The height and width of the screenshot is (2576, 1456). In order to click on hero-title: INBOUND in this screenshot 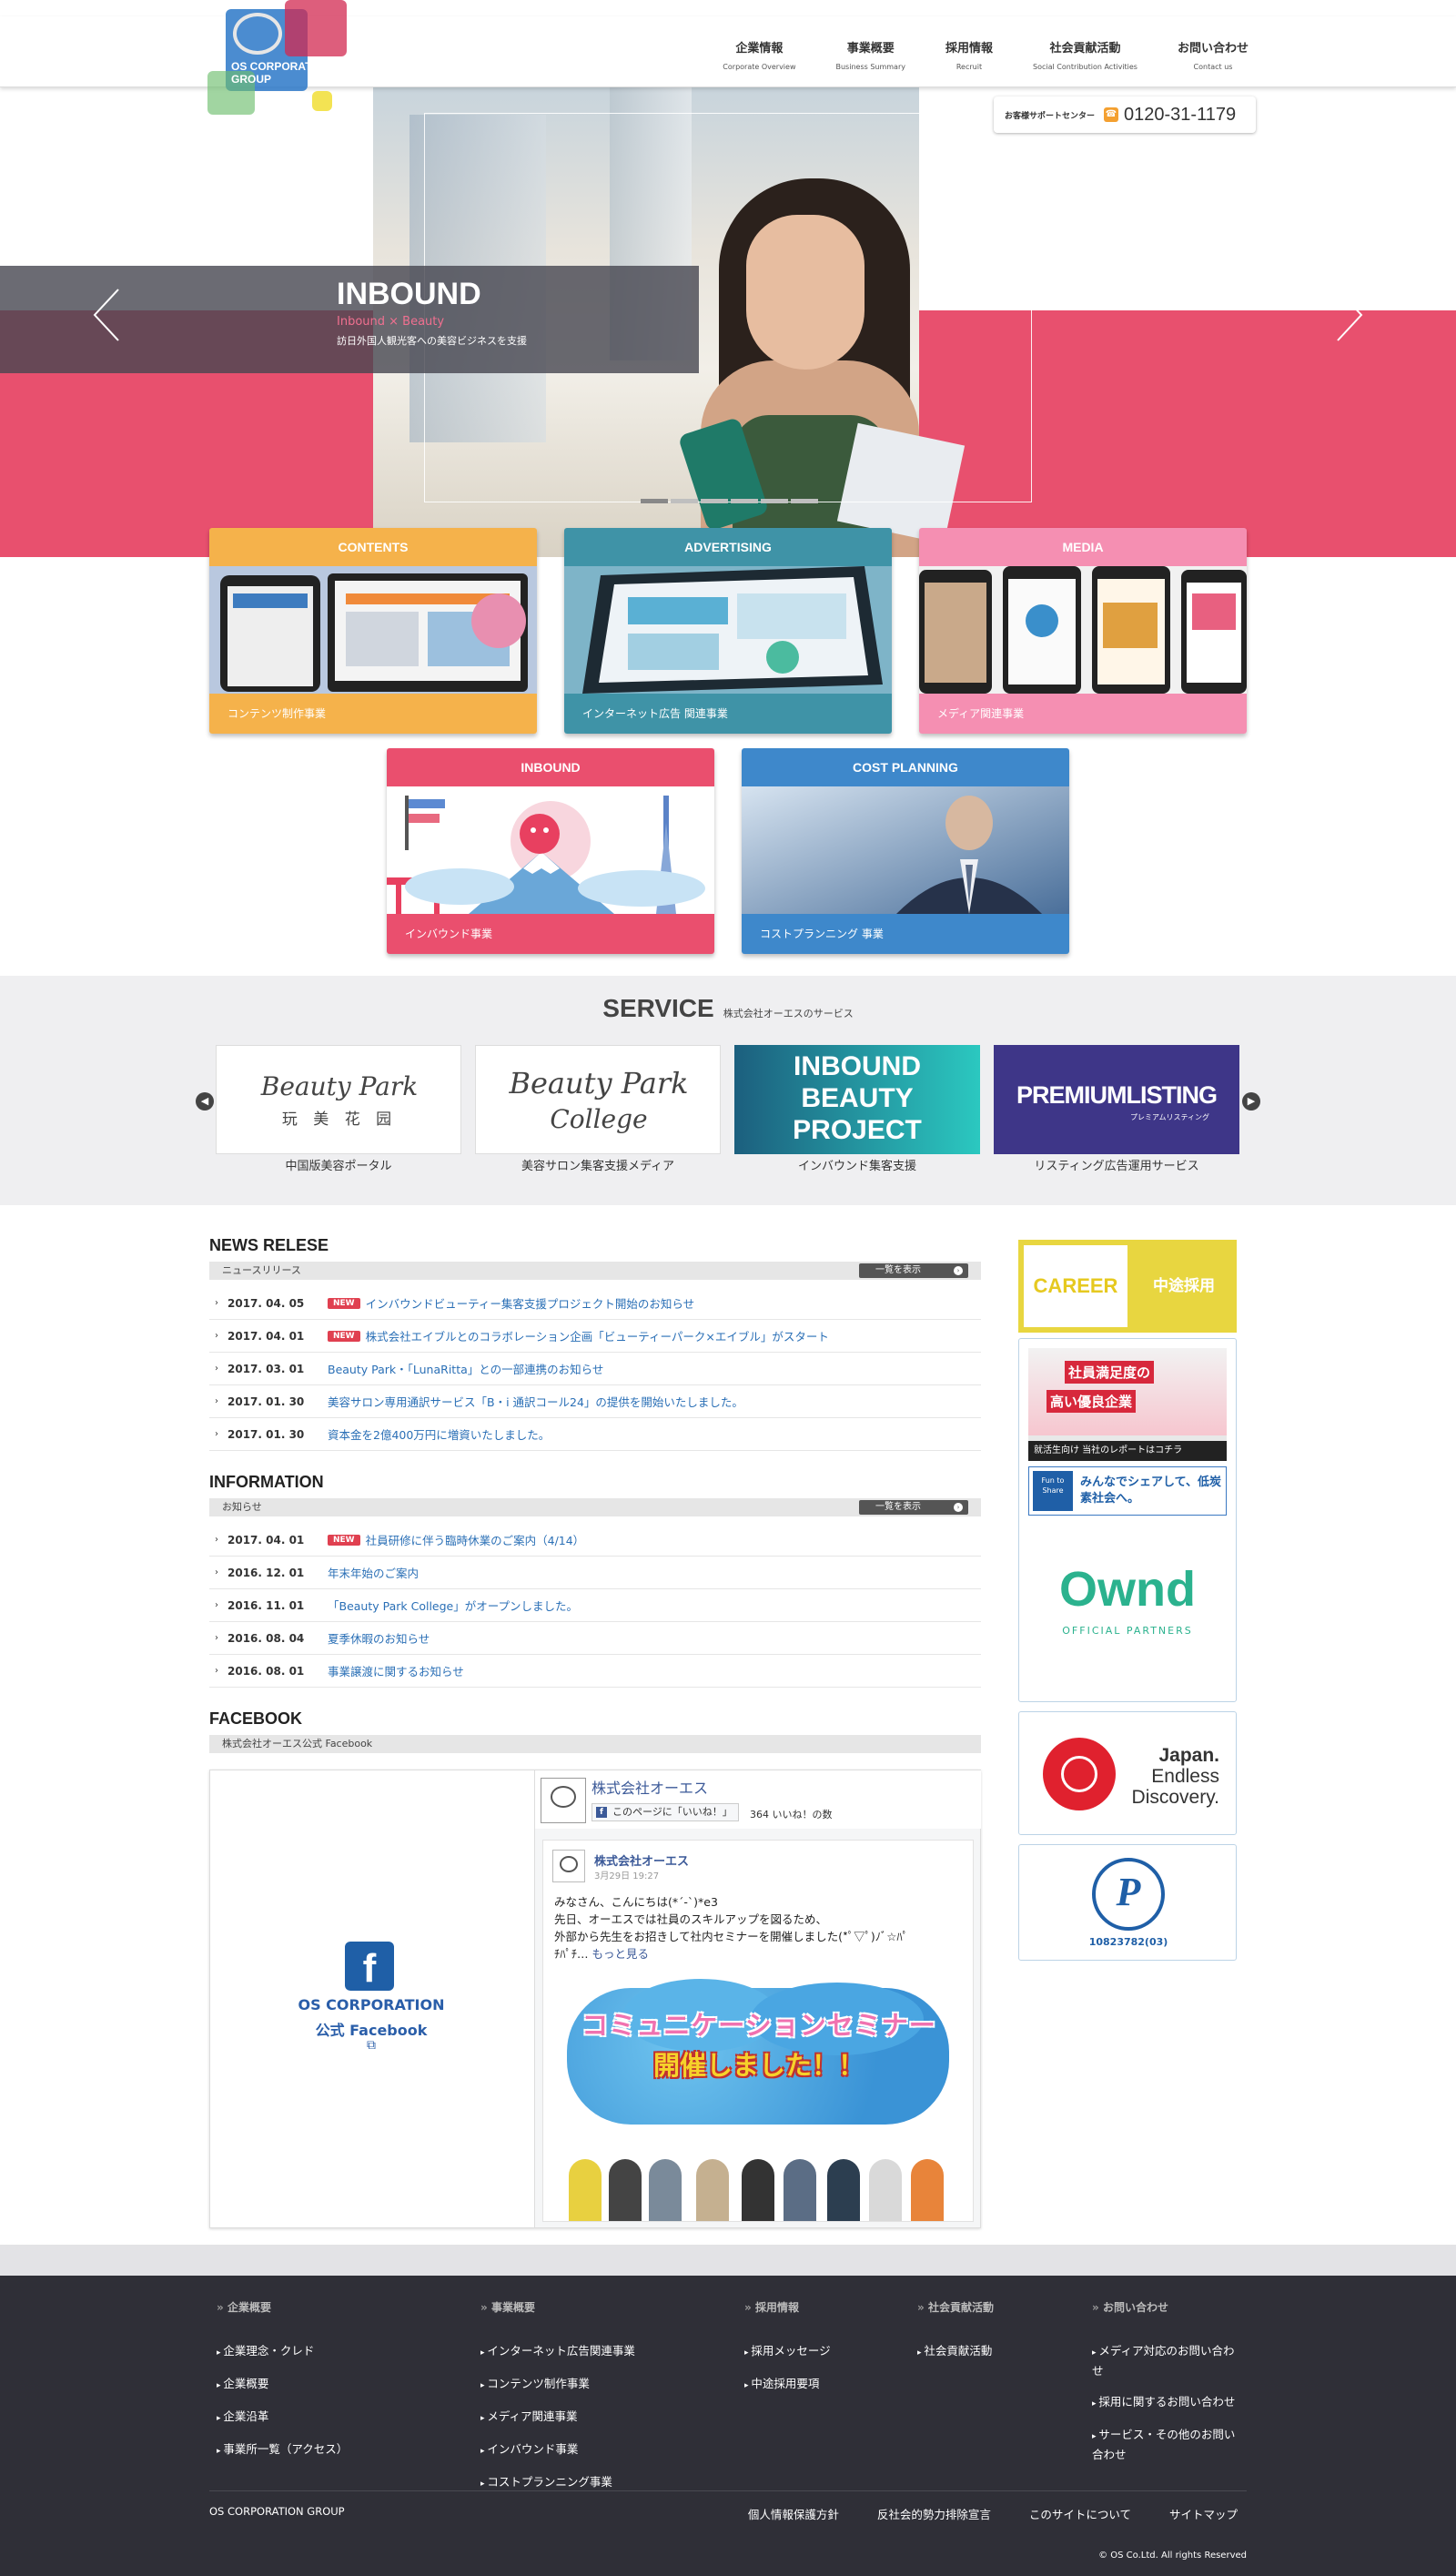, I will do `click(409, 294)`.